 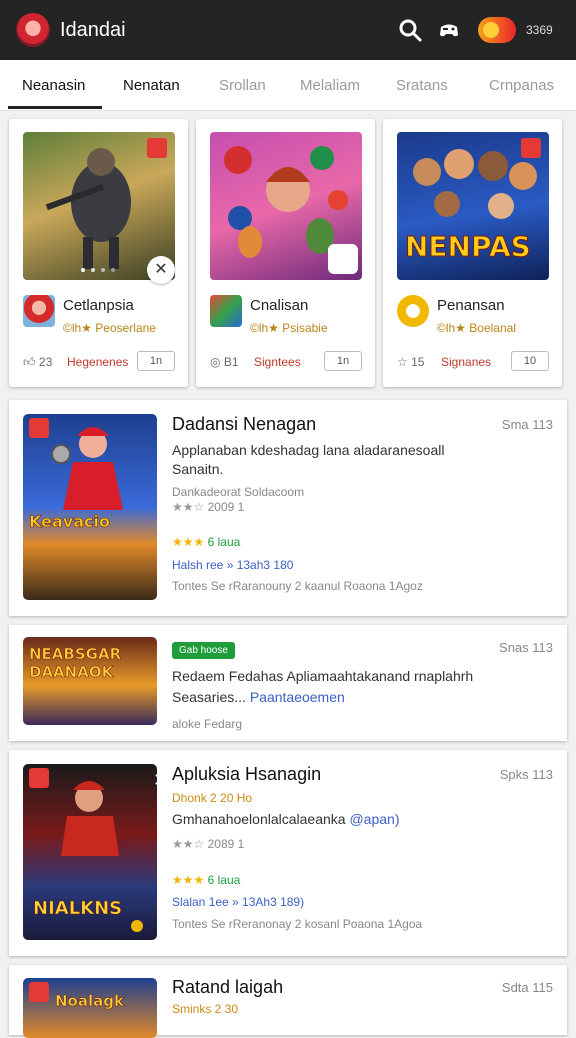 I want to click on developer-link: Dhonk 2 20 Ho, so click(x=212, y=798).